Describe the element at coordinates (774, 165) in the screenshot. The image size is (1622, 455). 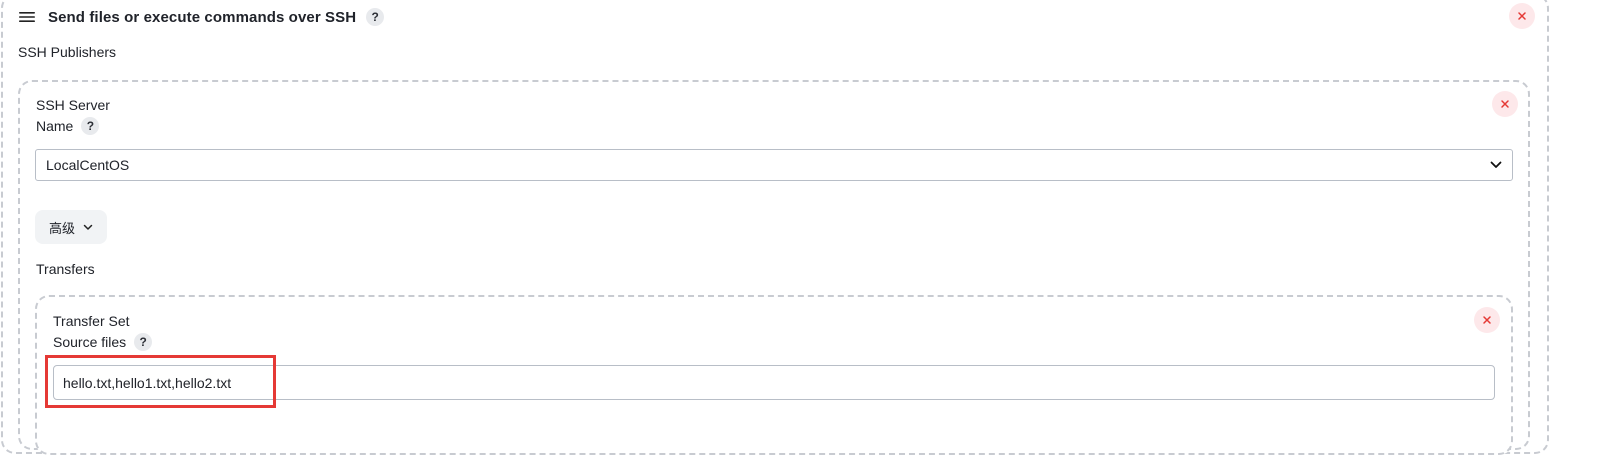
I see `server-name-select: LocalCentOS` at that location.